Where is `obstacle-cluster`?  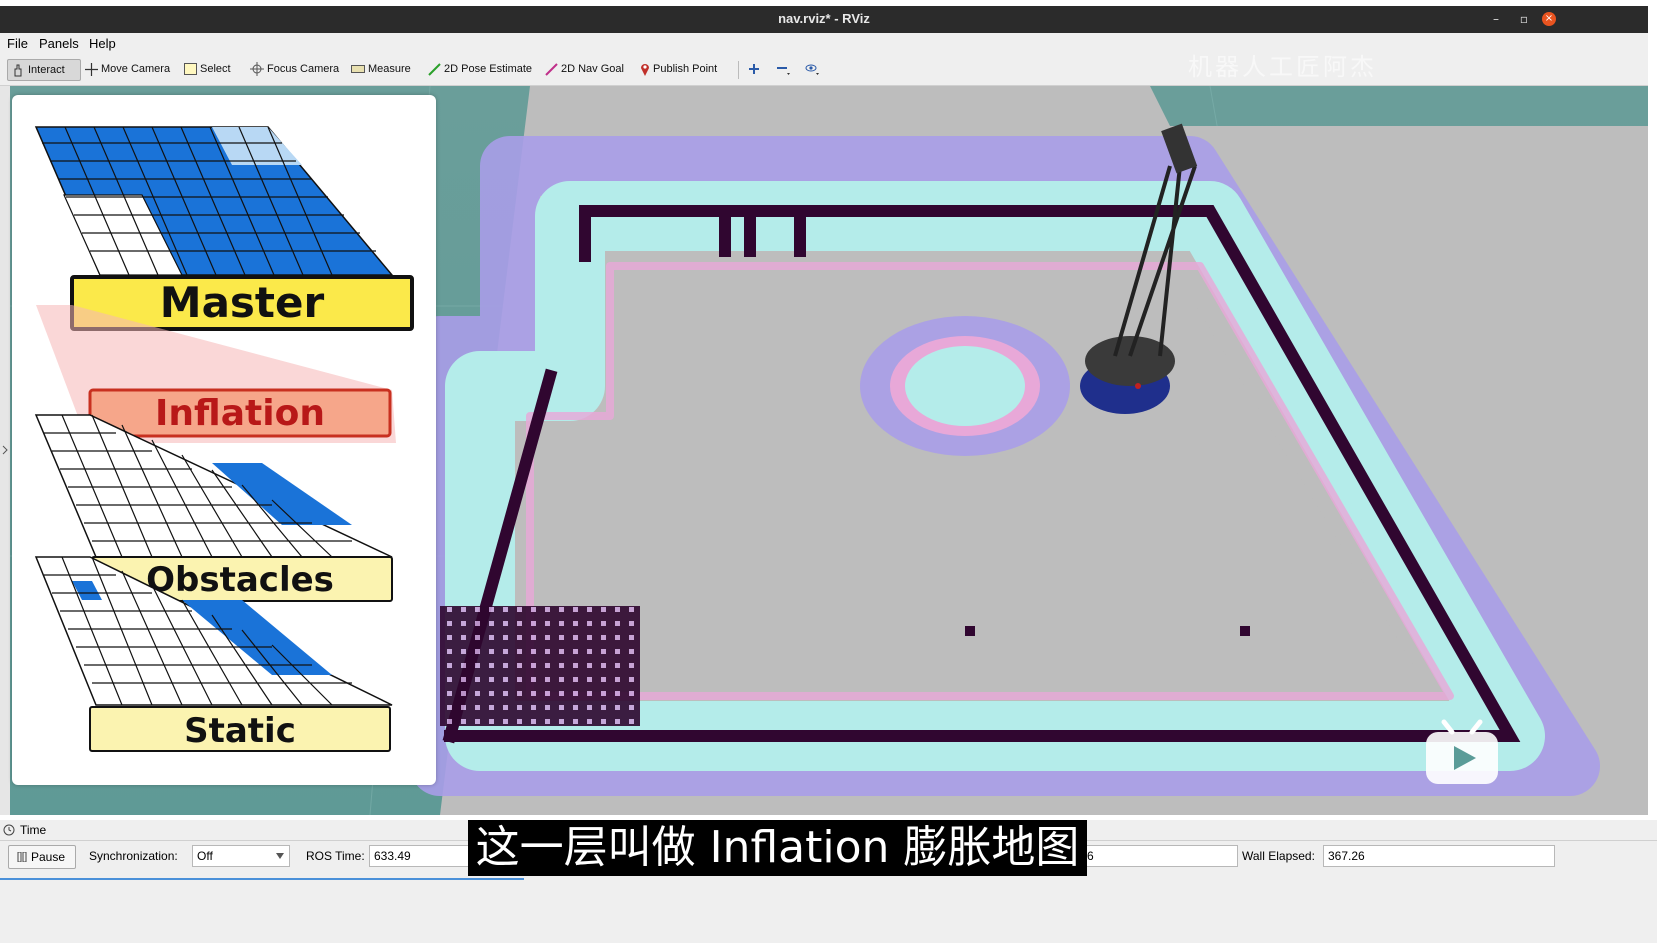
obstacle-cluster is located at coordinates (540, 666).